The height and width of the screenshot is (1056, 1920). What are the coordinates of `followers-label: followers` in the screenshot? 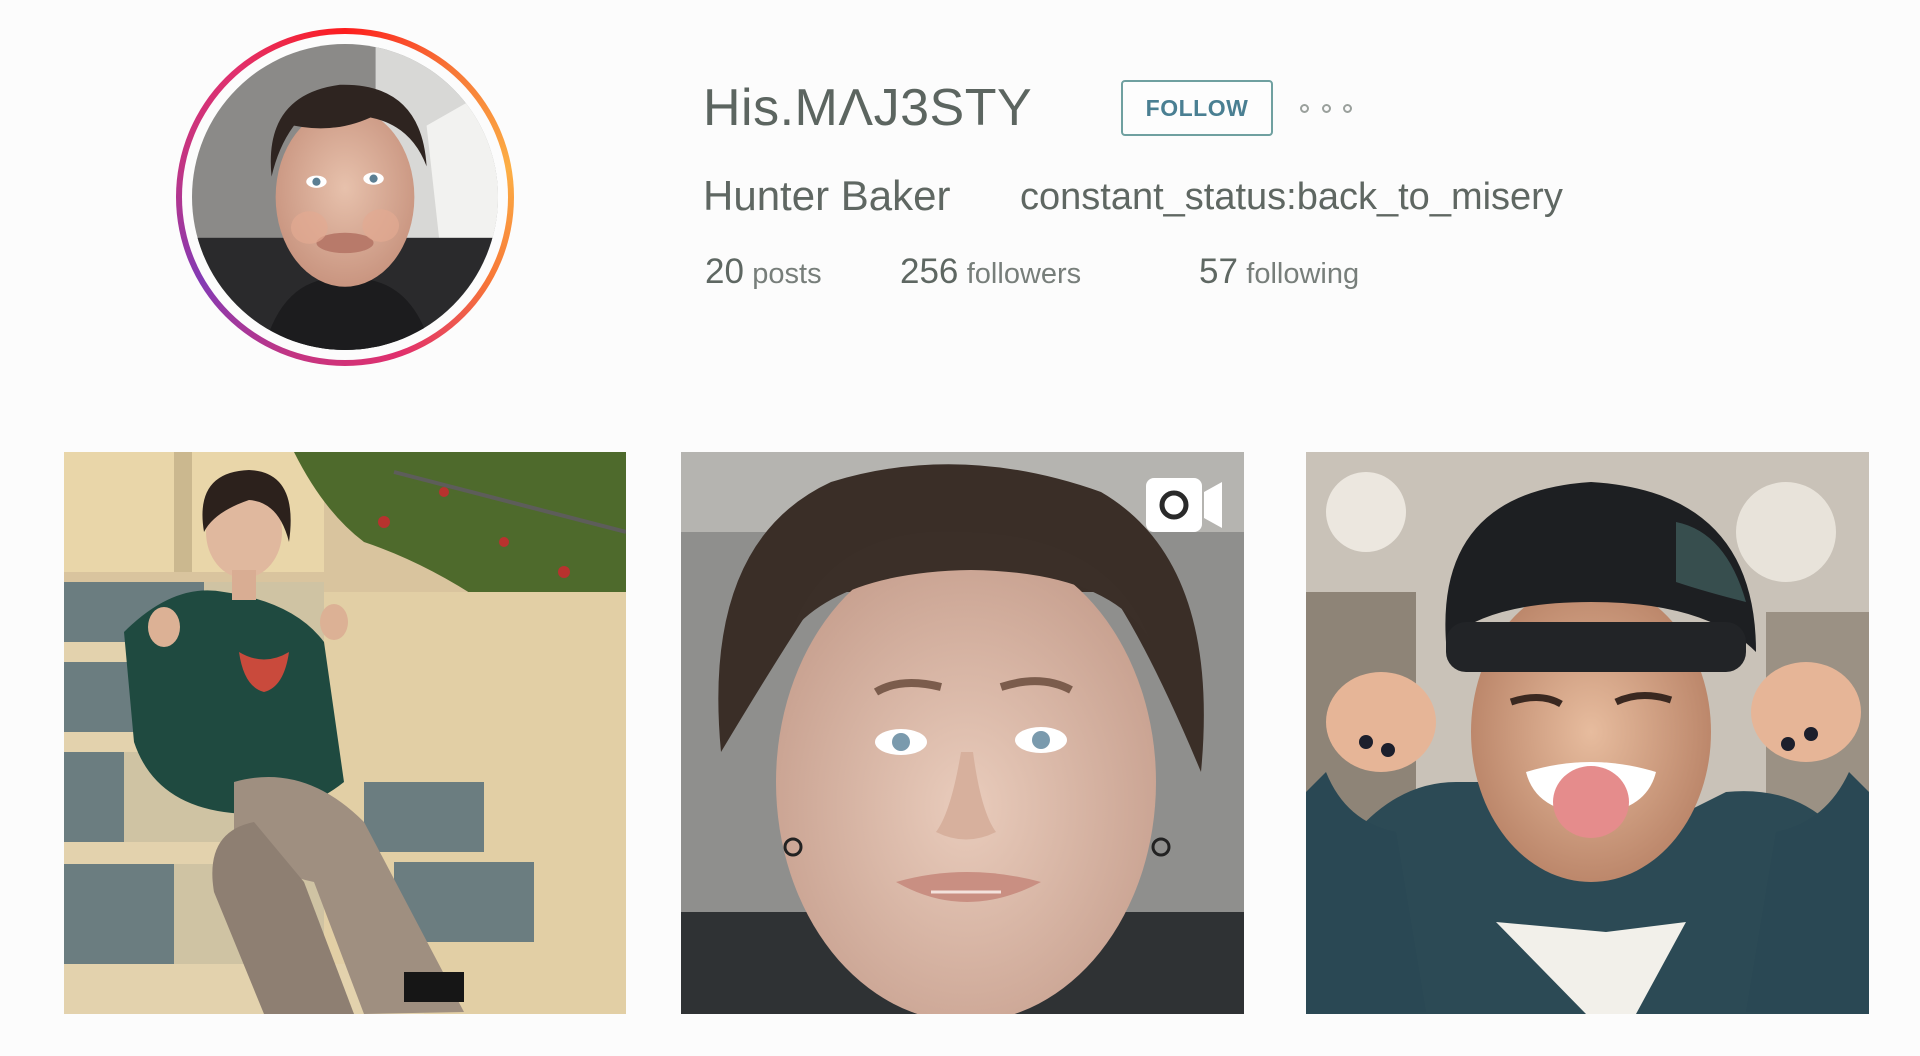 It's located at (1024, 274).